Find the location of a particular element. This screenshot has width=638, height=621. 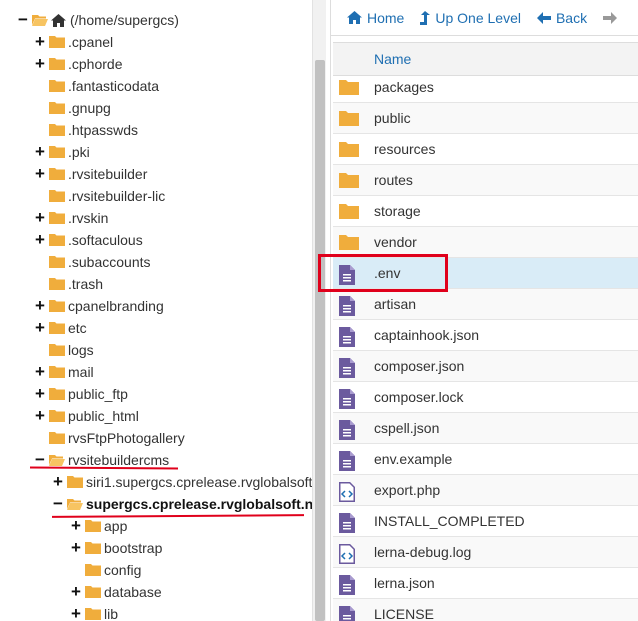

code-file-icon is located at coordinates (348, 554).